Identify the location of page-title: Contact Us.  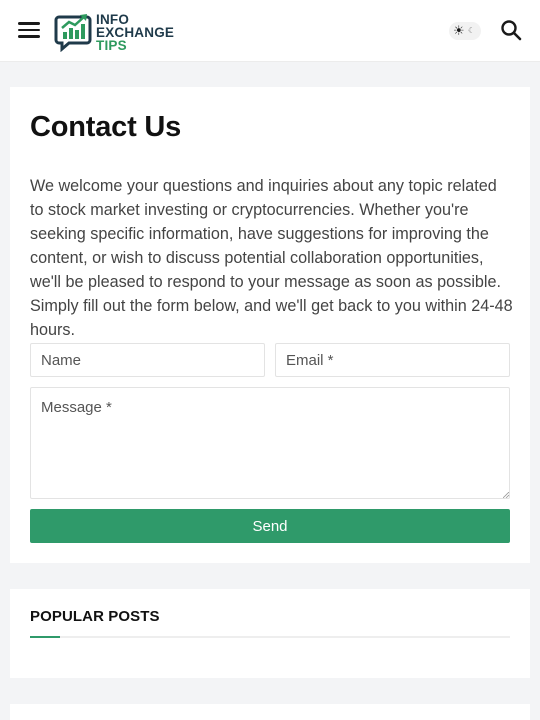
(106, 127).